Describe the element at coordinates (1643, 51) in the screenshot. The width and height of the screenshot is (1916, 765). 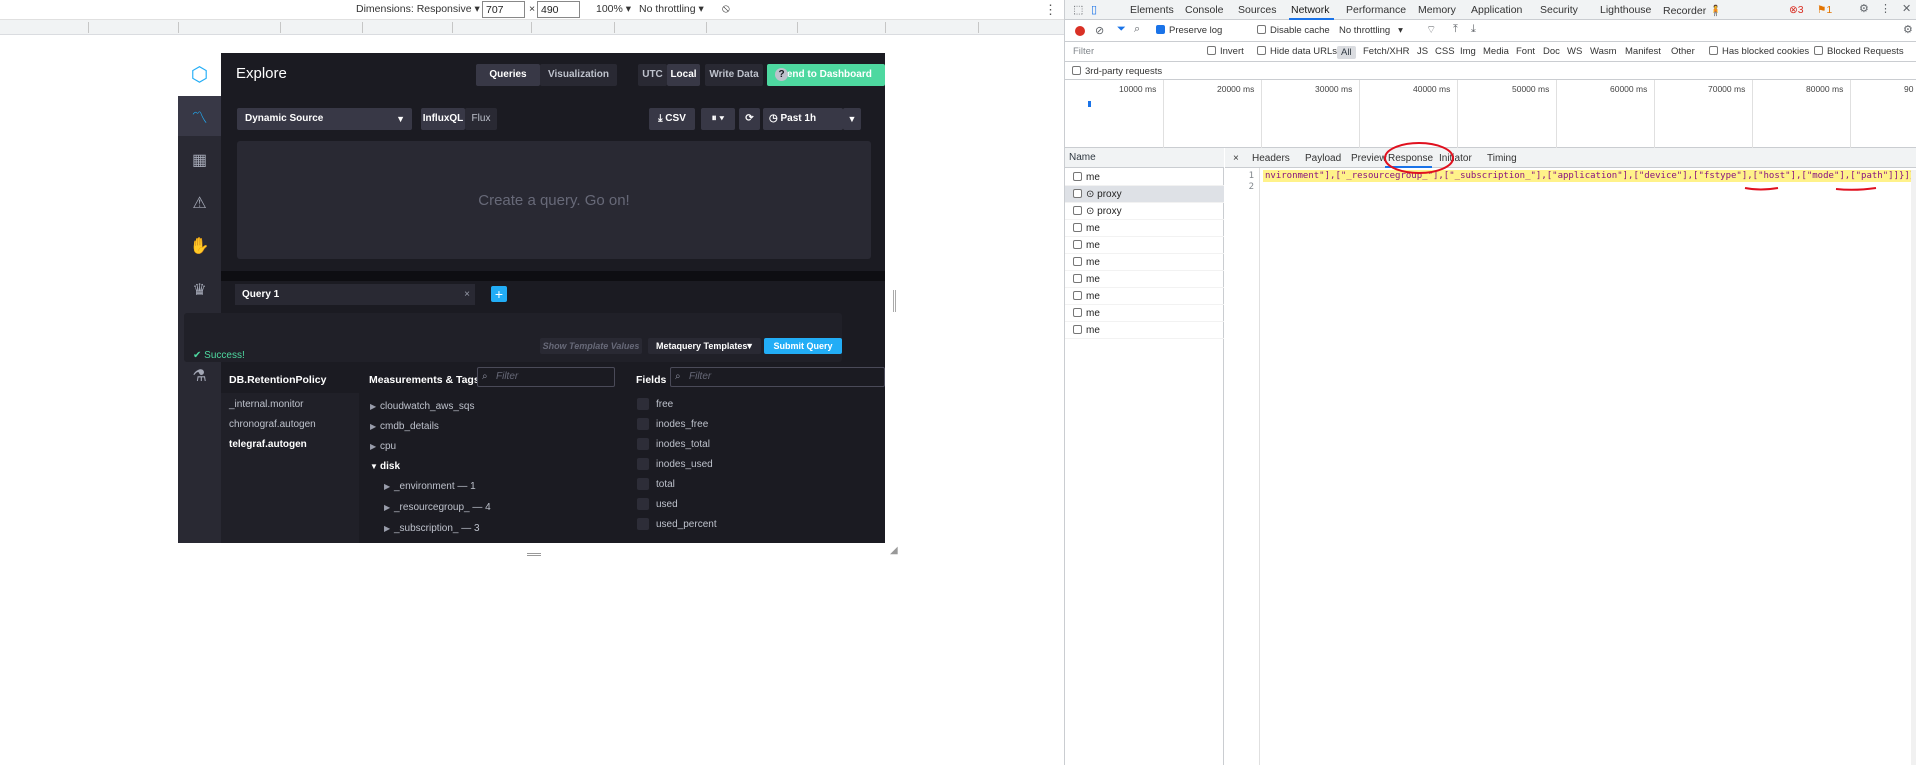
I see `filter-type-manifest: Manifest` at that location.